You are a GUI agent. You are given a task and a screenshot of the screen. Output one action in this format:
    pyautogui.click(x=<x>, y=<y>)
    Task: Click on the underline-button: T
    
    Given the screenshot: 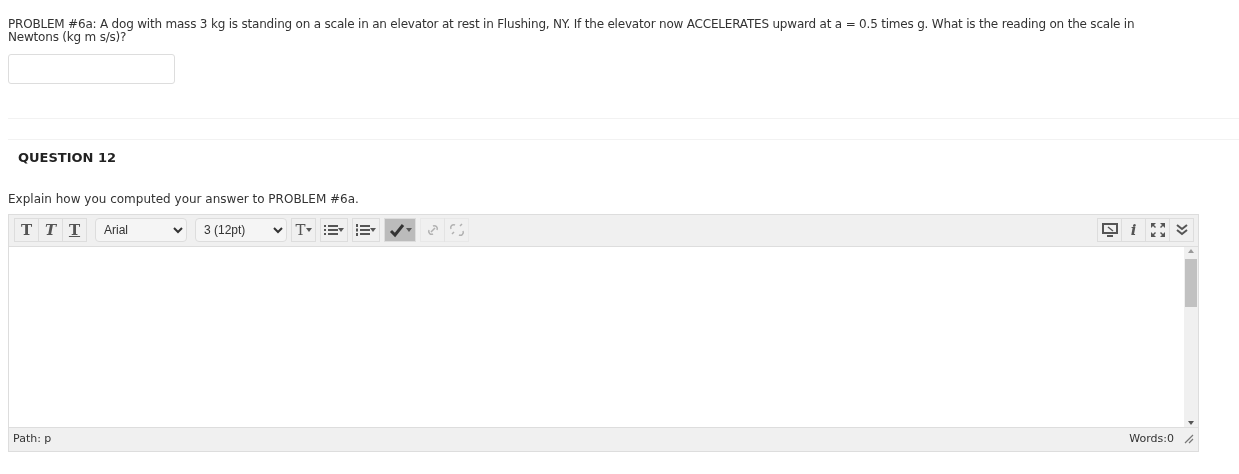 What is the action you would take?
    pyautogui.click(x=74, y=230)
    